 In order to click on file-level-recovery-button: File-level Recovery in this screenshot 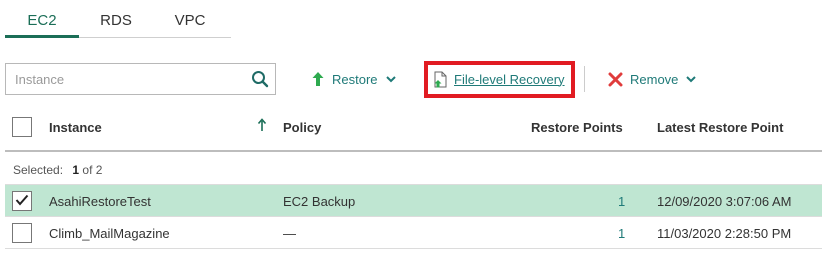, I will do `click(499, 79)`.